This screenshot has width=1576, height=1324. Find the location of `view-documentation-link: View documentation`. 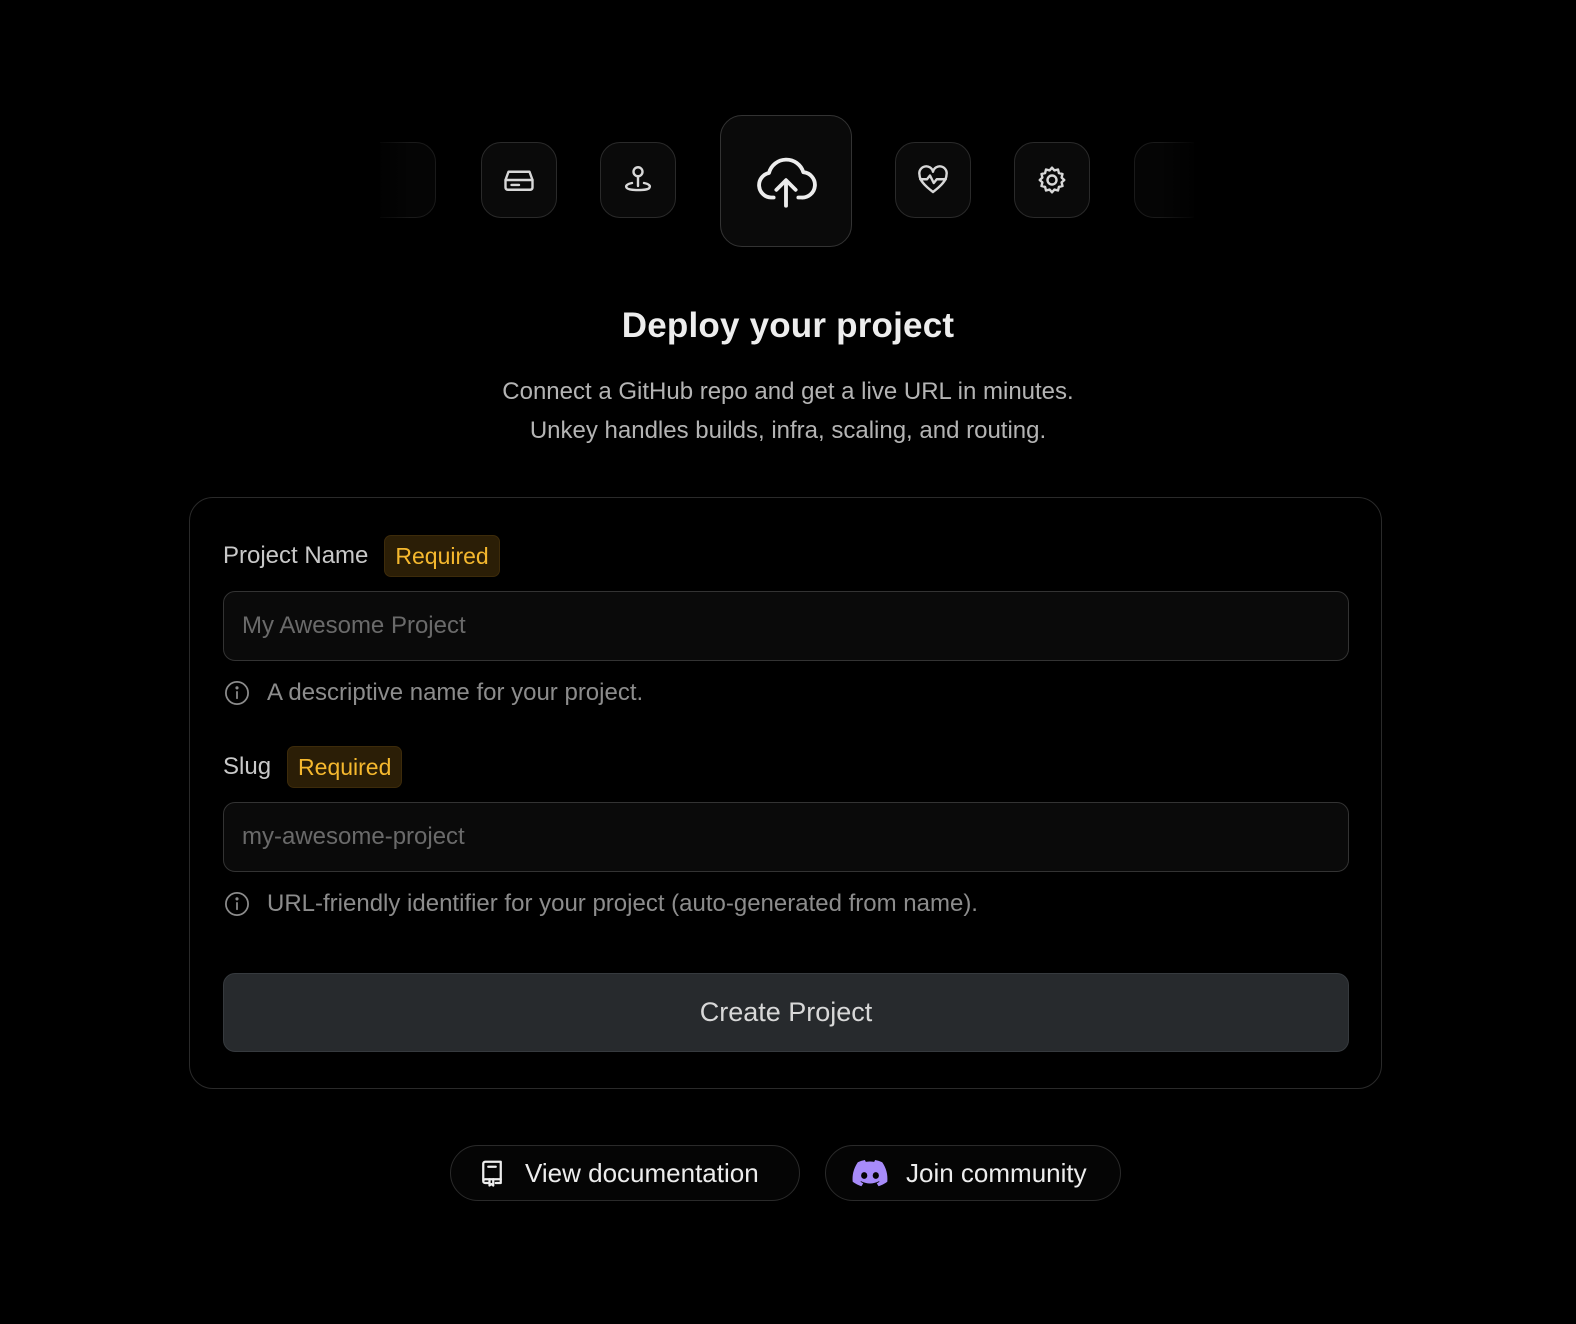

view-documentation-link: View documentation is located at coordinates (625, 1173).